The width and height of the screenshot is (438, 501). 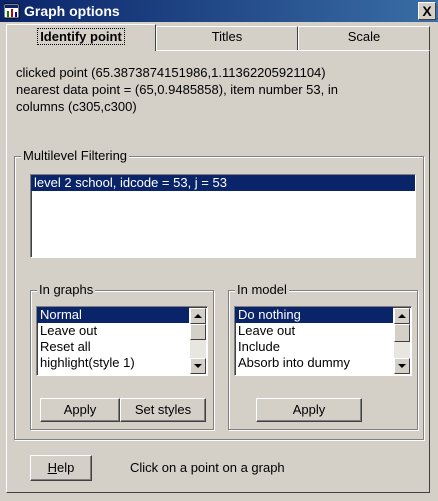 I want to click on tab-label: Identify point, so click(x=81, y=36).